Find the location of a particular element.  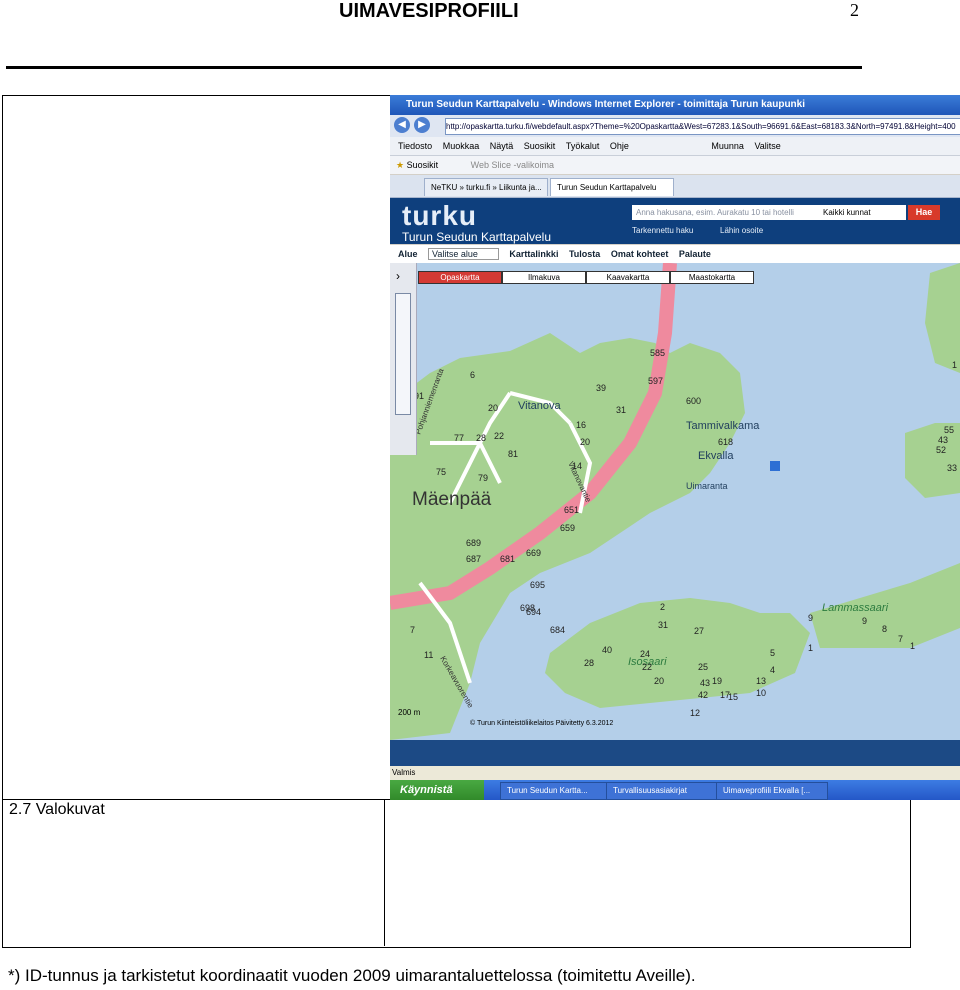

map-house-number: 14 is located at coordinates (577, 466).